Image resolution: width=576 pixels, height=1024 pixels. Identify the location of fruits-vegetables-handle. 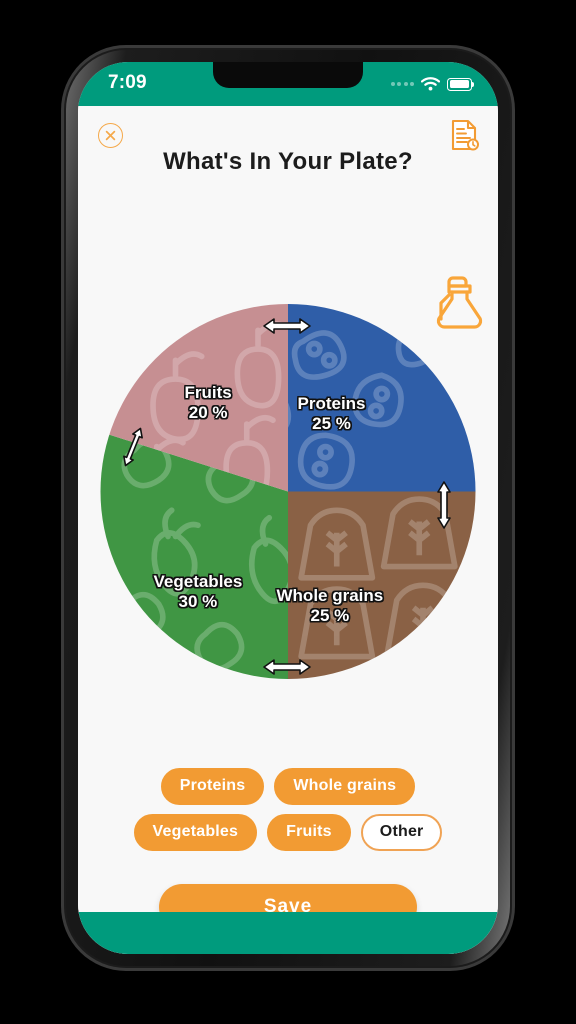
(133, 449).